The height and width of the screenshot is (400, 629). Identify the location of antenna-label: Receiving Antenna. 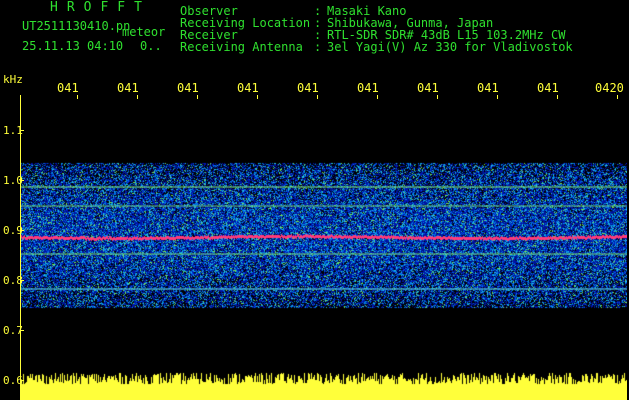
(241, 47).